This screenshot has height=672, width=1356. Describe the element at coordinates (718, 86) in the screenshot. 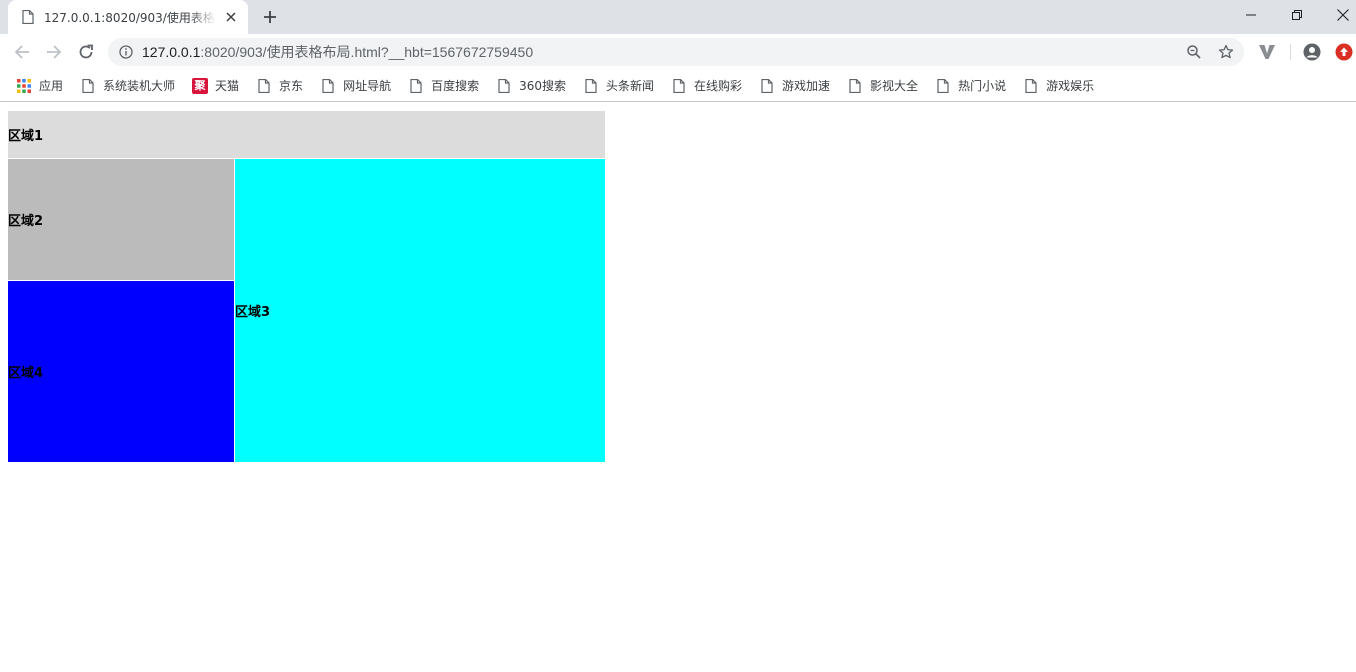

I see `bookmark-label: 在线购彩` at that location.